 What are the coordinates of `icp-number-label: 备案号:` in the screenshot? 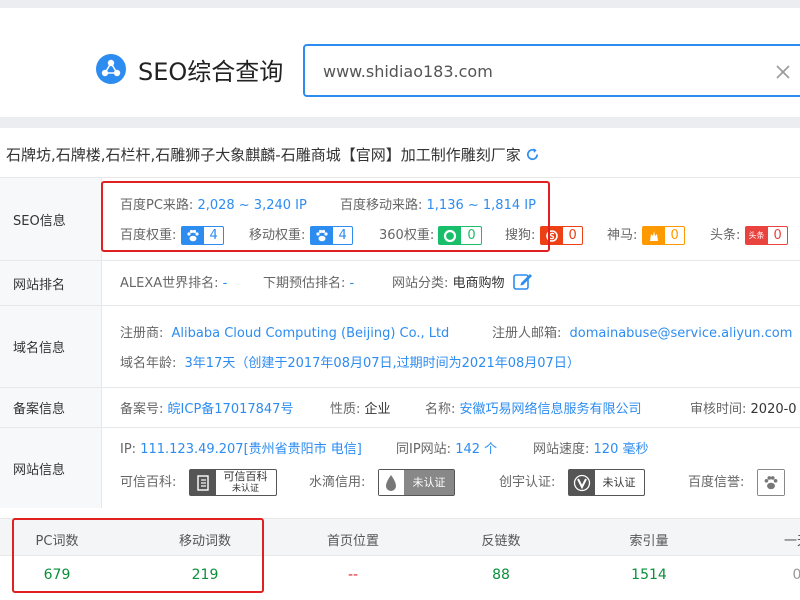 It's located at (142, 409).